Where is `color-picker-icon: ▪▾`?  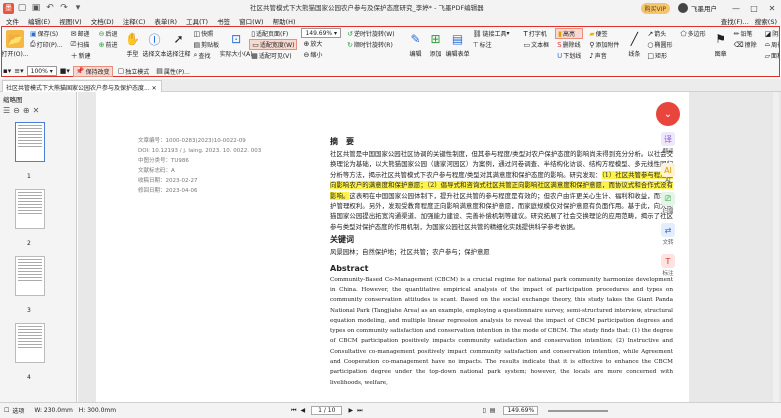 color-picker-icon: ▪▾ is located at coordinates (7, 71).